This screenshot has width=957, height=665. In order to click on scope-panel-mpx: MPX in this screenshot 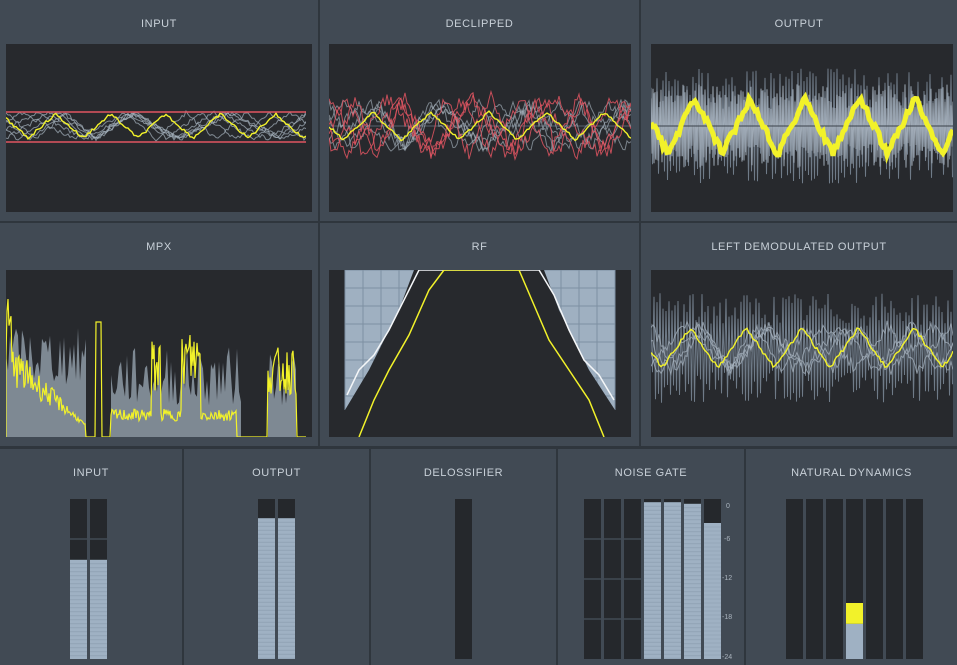, I will do `click(159, 334)`.